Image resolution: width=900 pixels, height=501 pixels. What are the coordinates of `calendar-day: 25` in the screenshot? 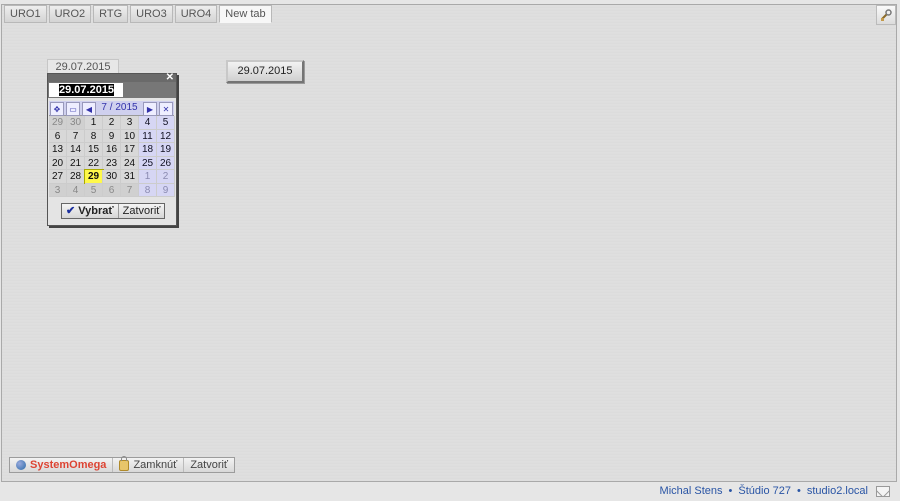 It's located at (148, 163).